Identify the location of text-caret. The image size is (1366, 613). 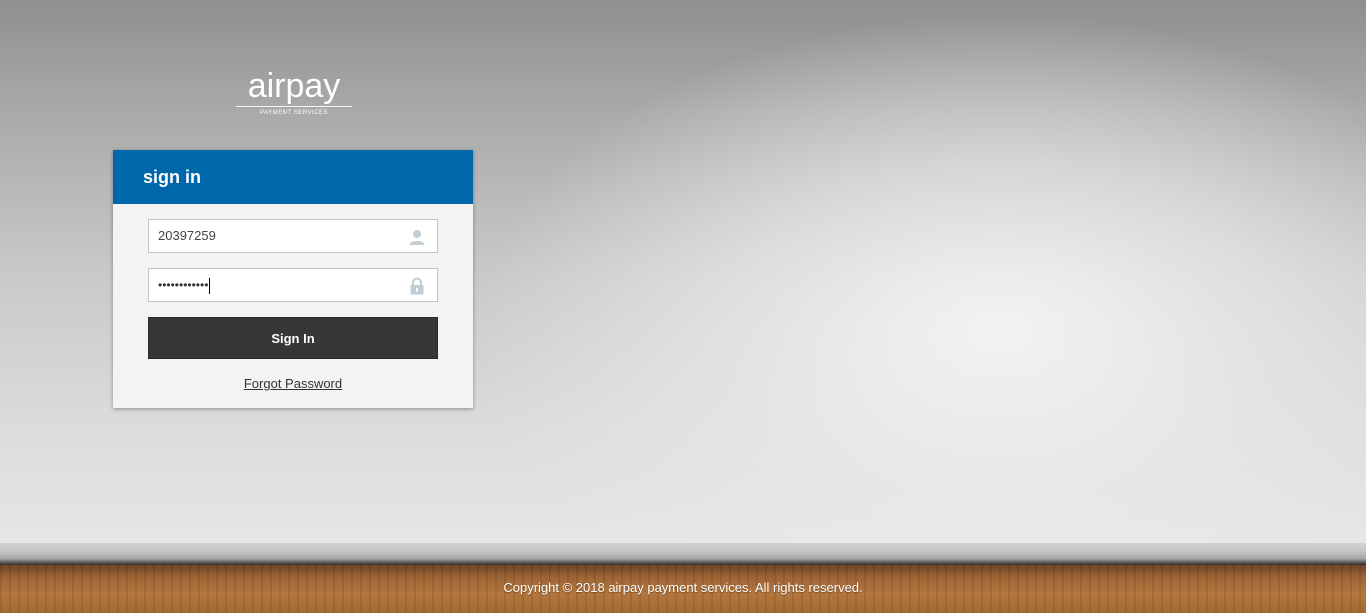
(210, 285).